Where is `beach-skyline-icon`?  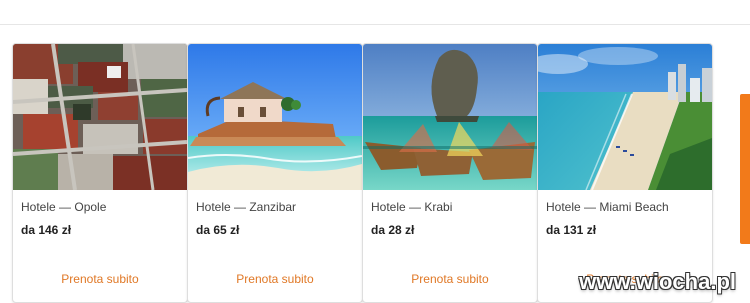
beach-skyline-icon is located at coordinates (625, 117).